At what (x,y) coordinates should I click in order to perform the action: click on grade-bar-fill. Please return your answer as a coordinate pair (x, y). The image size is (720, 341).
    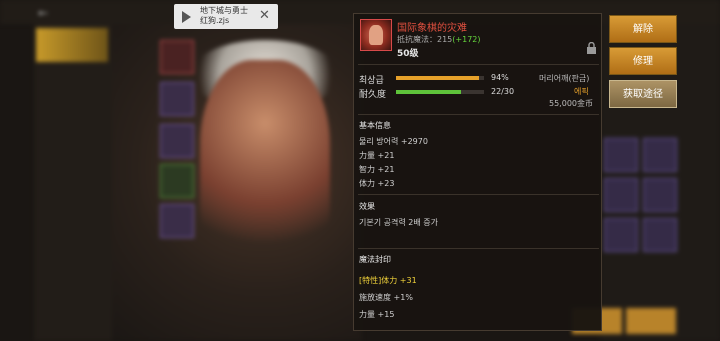
    Looking at the image, I should click on (437, 78).